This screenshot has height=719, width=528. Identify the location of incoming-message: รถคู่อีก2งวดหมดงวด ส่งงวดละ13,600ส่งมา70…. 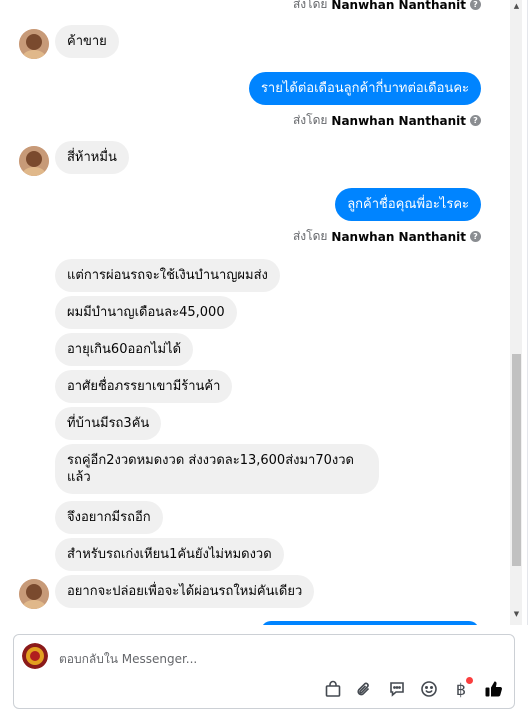
(217, 469).